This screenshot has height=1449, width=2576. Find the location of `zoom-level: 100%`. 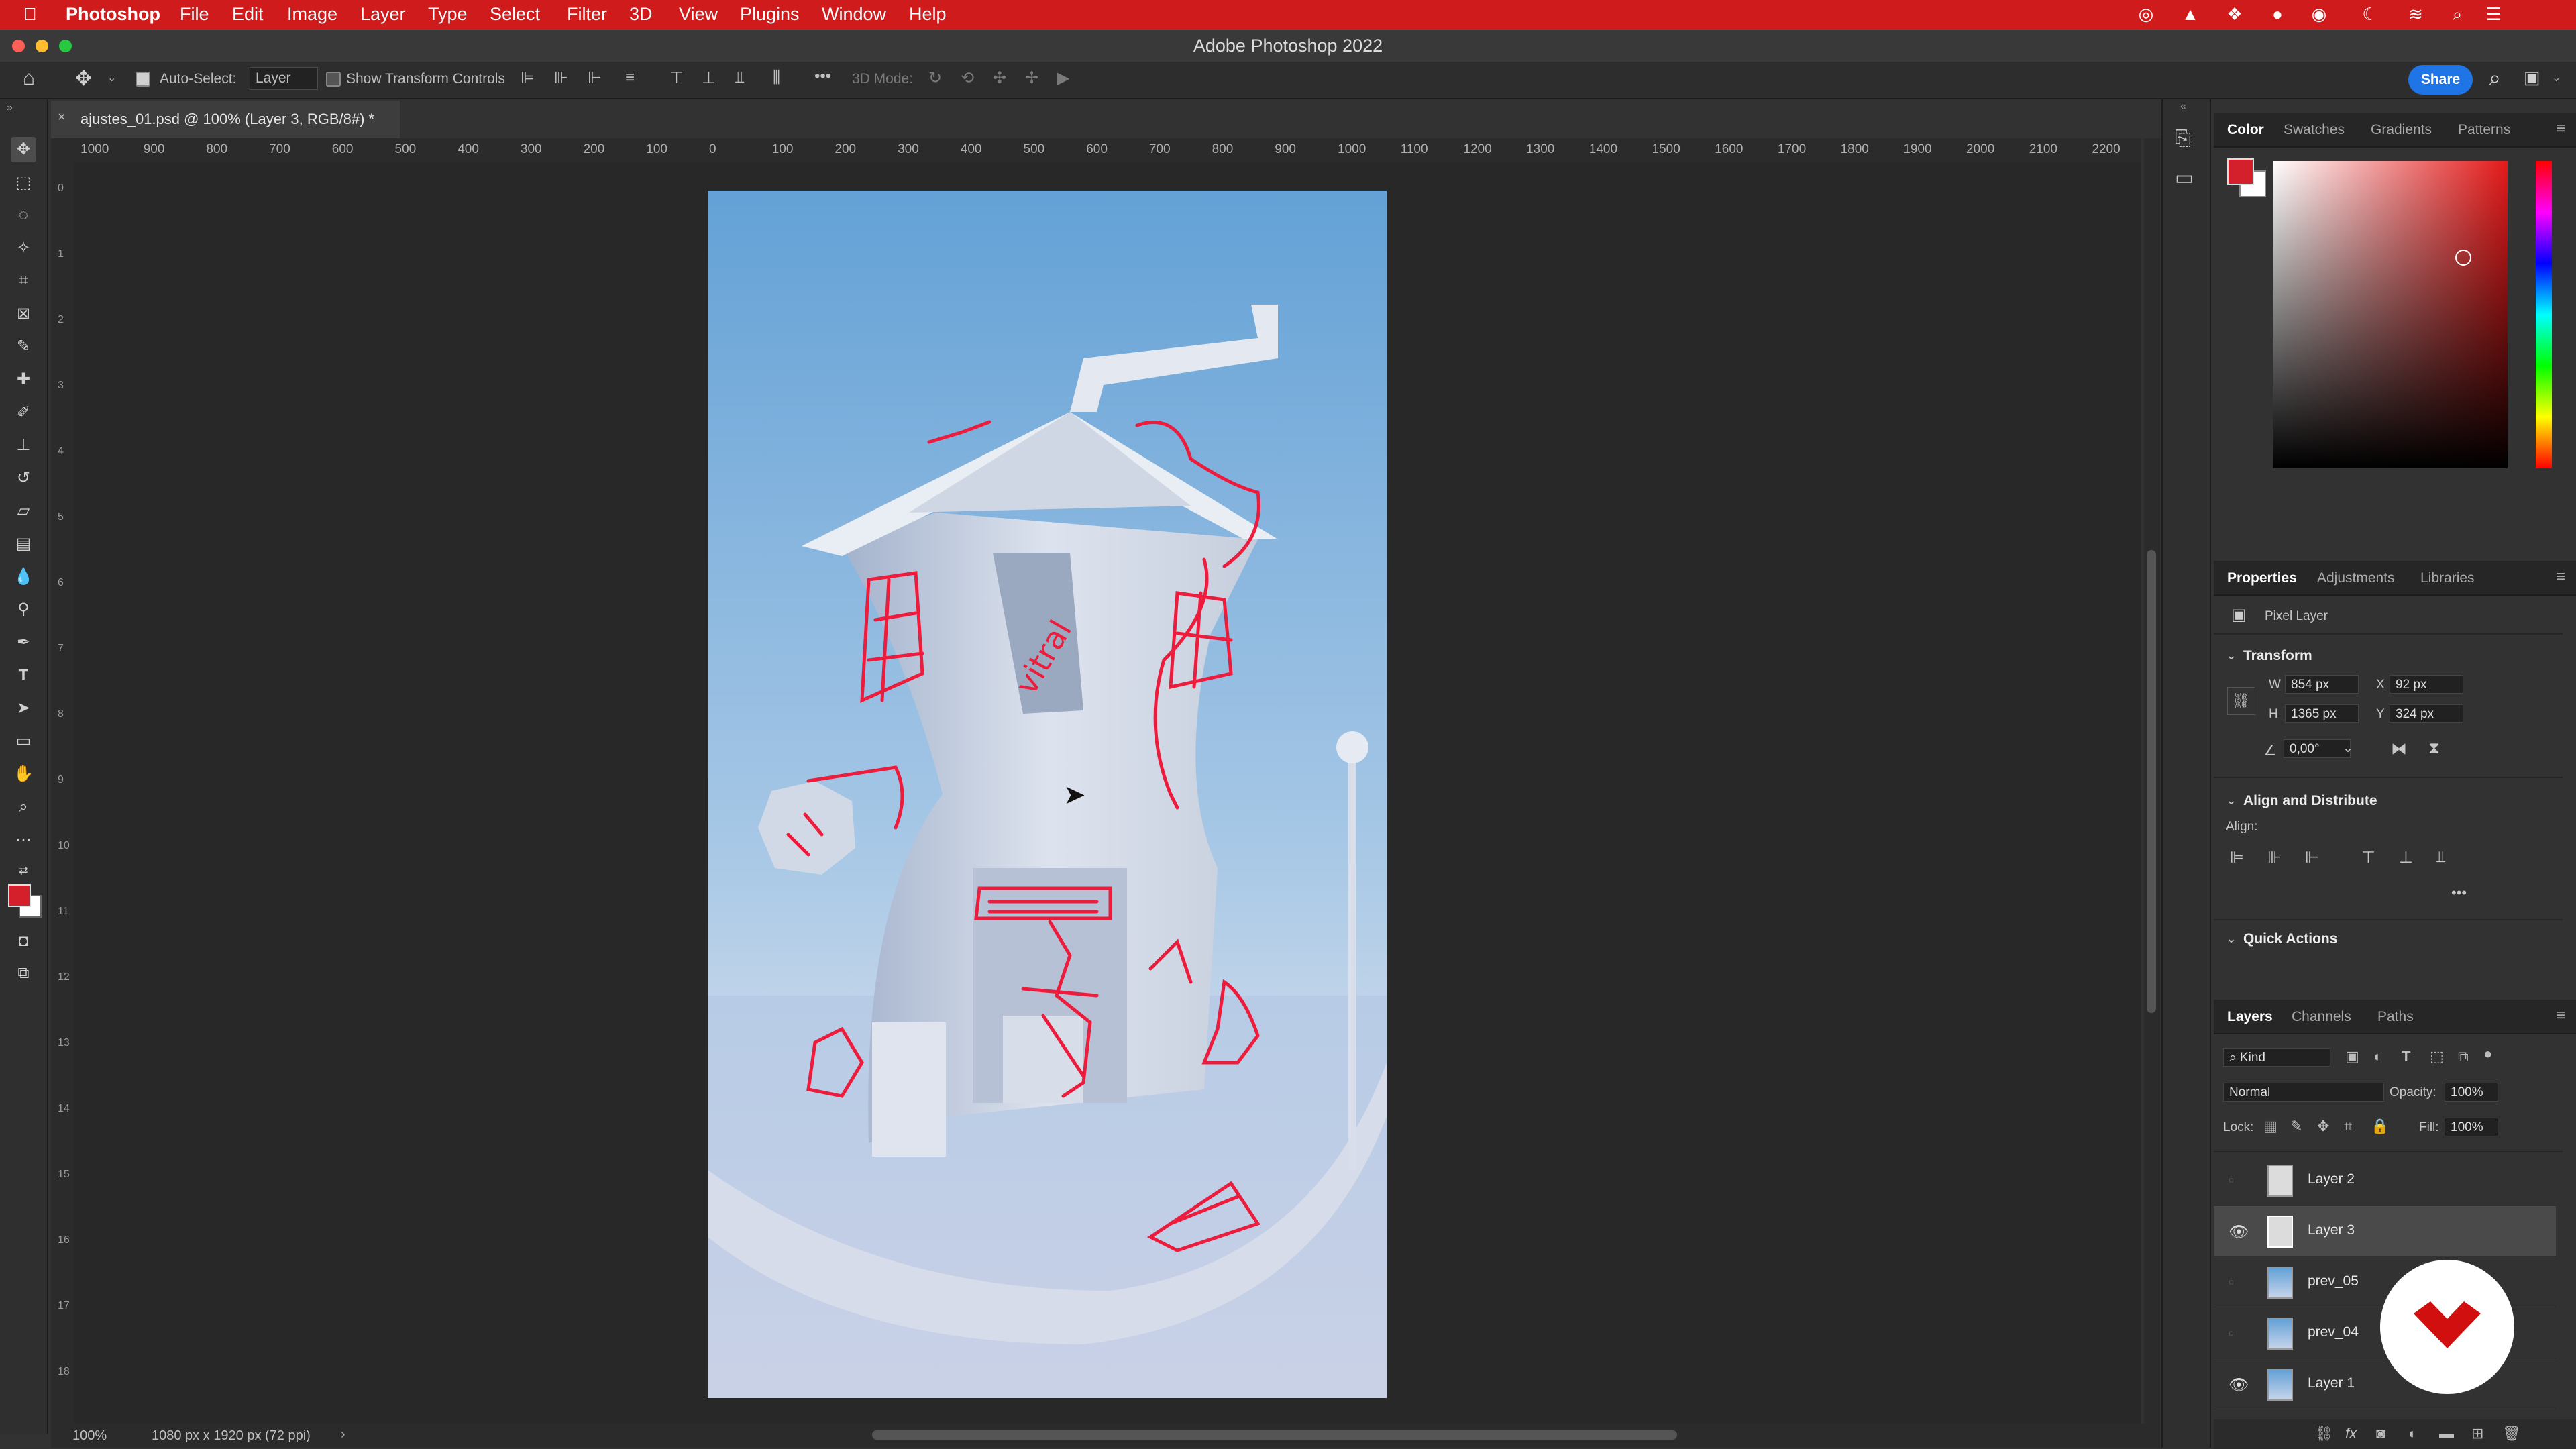

zoom-level: 100% is located at coordinates (89, 1436).